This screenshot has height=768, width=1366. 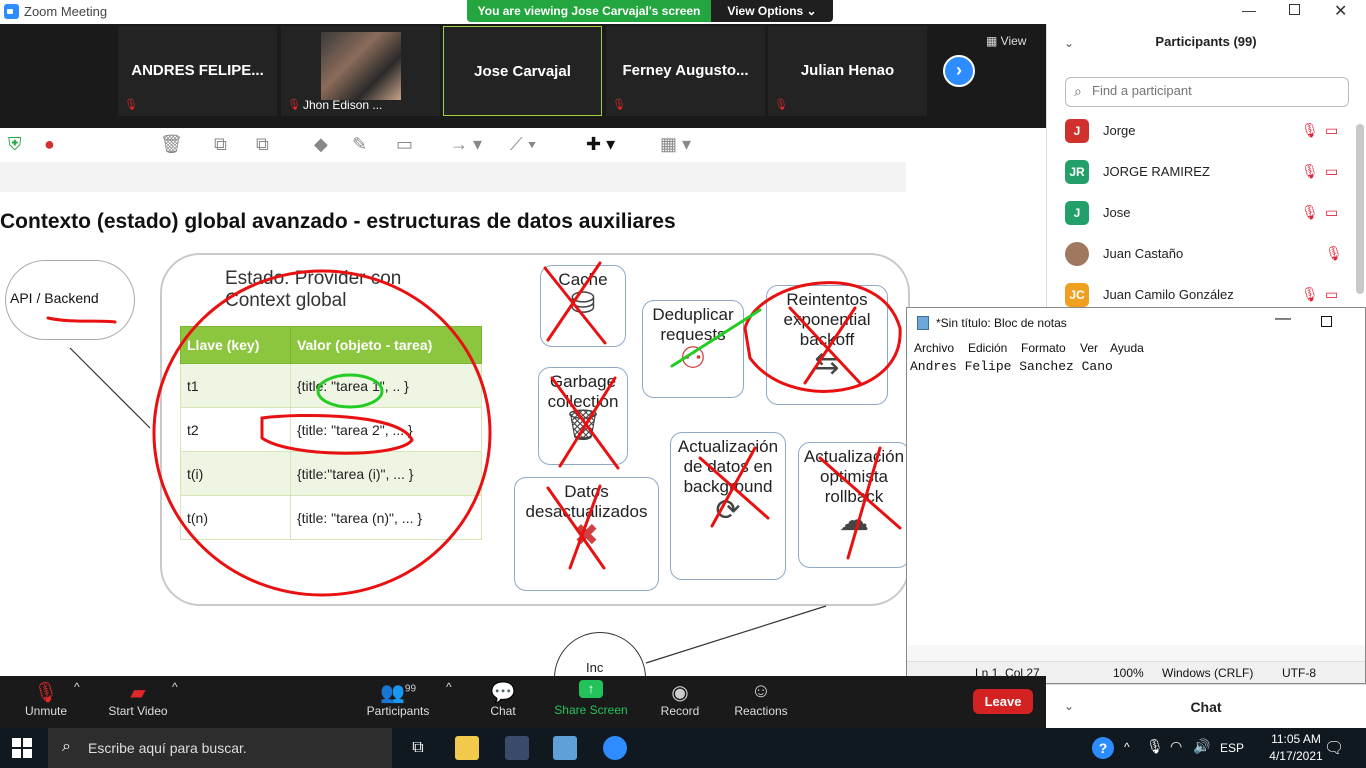 What do you see at coordinates (959, 71) in the screenshot?
I see `next-page-arrow-icon: ›` at bounding box center [959, 71].